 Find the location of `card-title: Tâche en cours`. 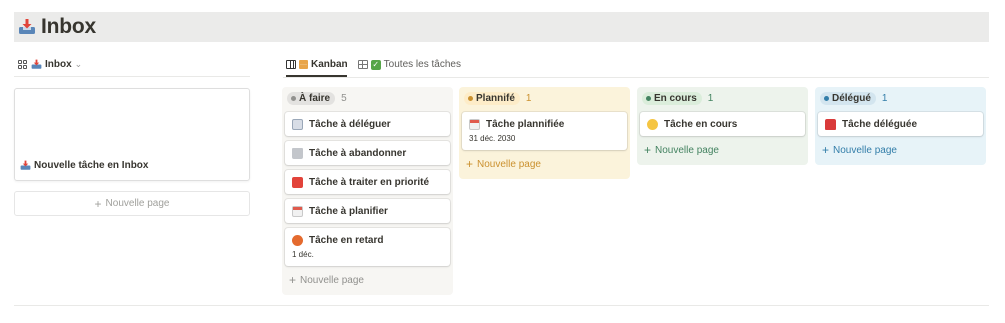

card-title: Tâche en cours is located at coordinates (701, 124).